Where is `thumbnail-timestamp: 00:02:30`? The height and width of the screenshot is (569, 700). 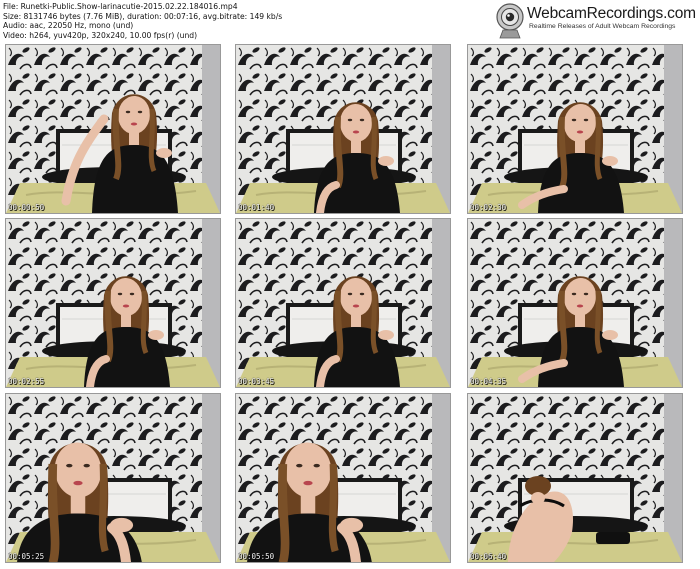 thumbnail-timestamp: 00:02:30 is located at coordinates (488, 207).